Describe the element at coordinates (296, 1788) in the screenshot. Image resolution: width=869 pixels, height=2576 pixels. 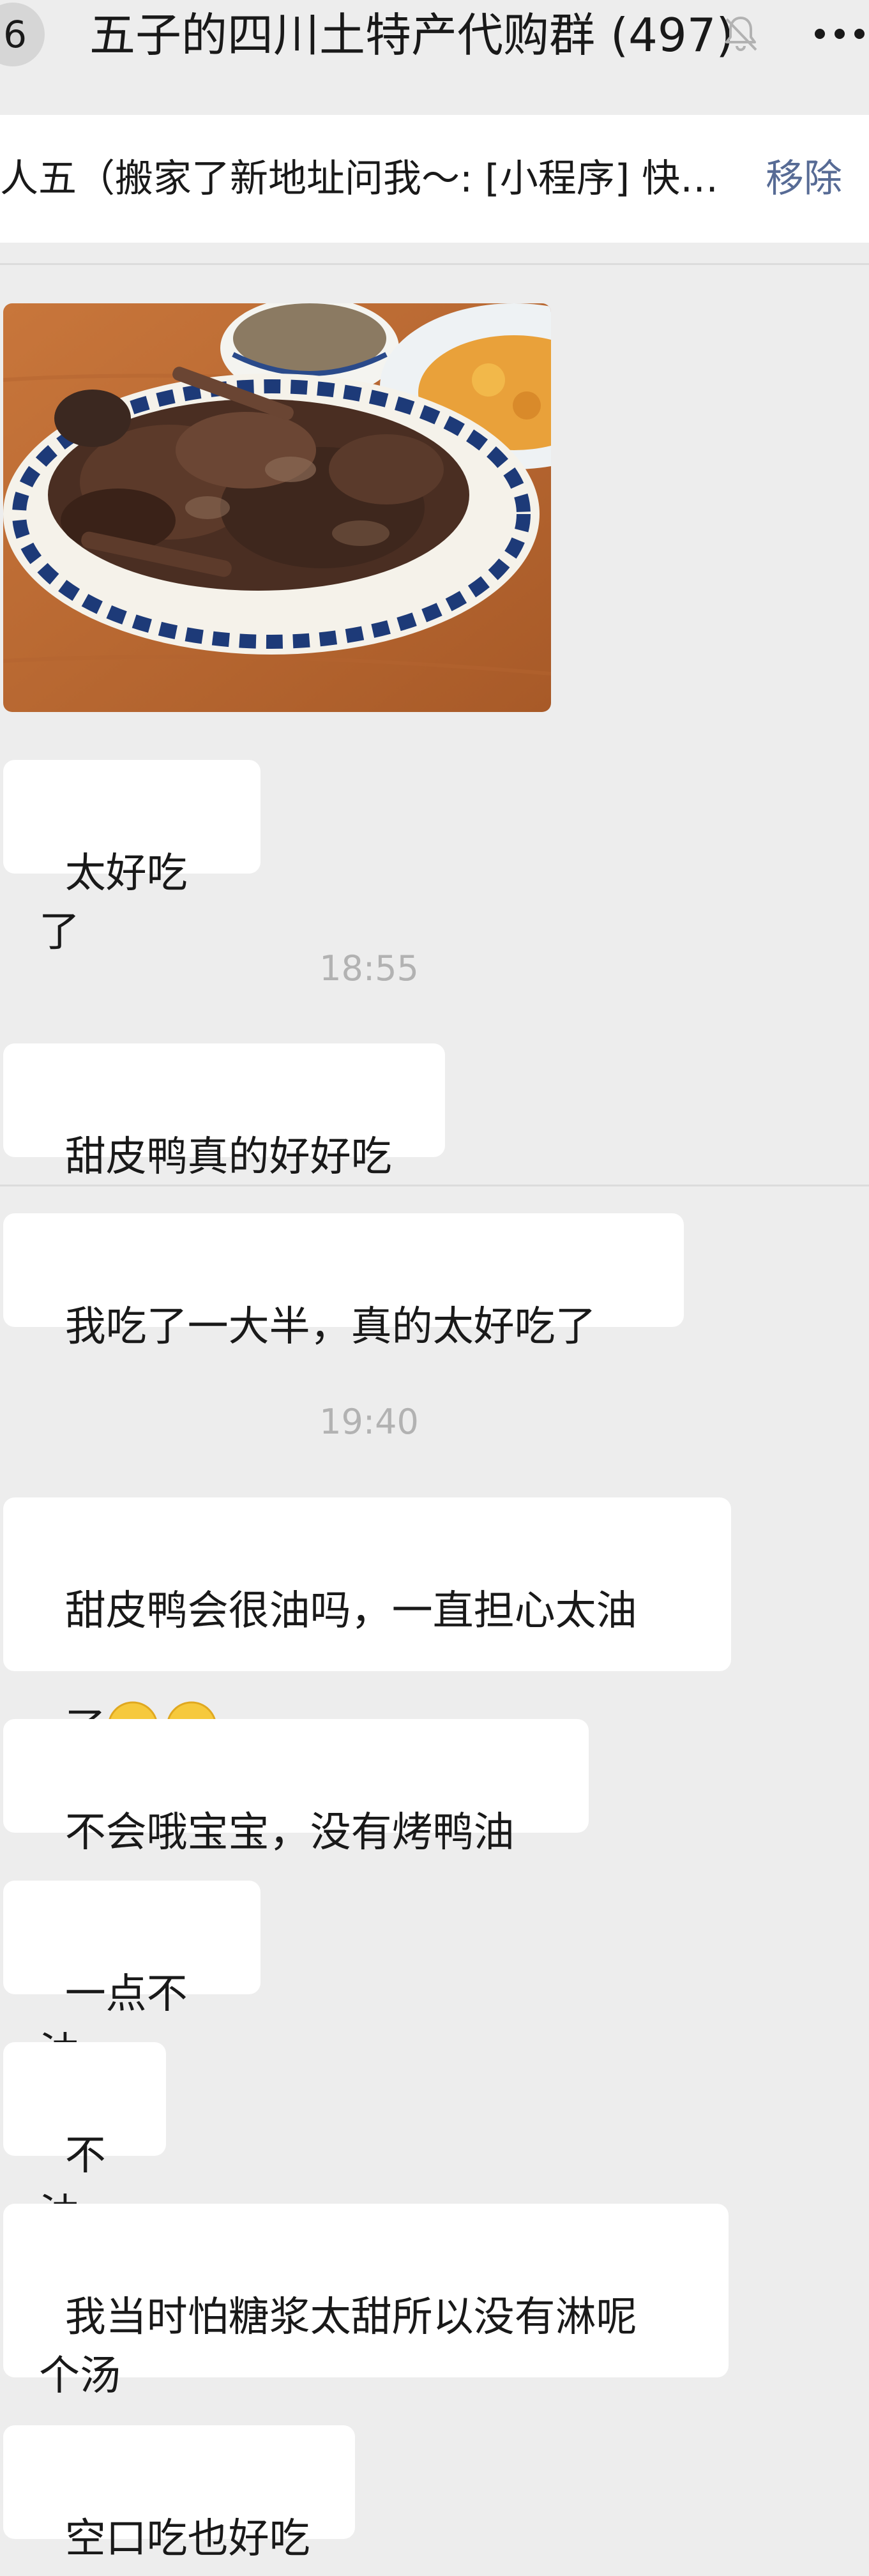
I see `message-bubble: 不会哦宝宝，没有烤鸭油` at that location.